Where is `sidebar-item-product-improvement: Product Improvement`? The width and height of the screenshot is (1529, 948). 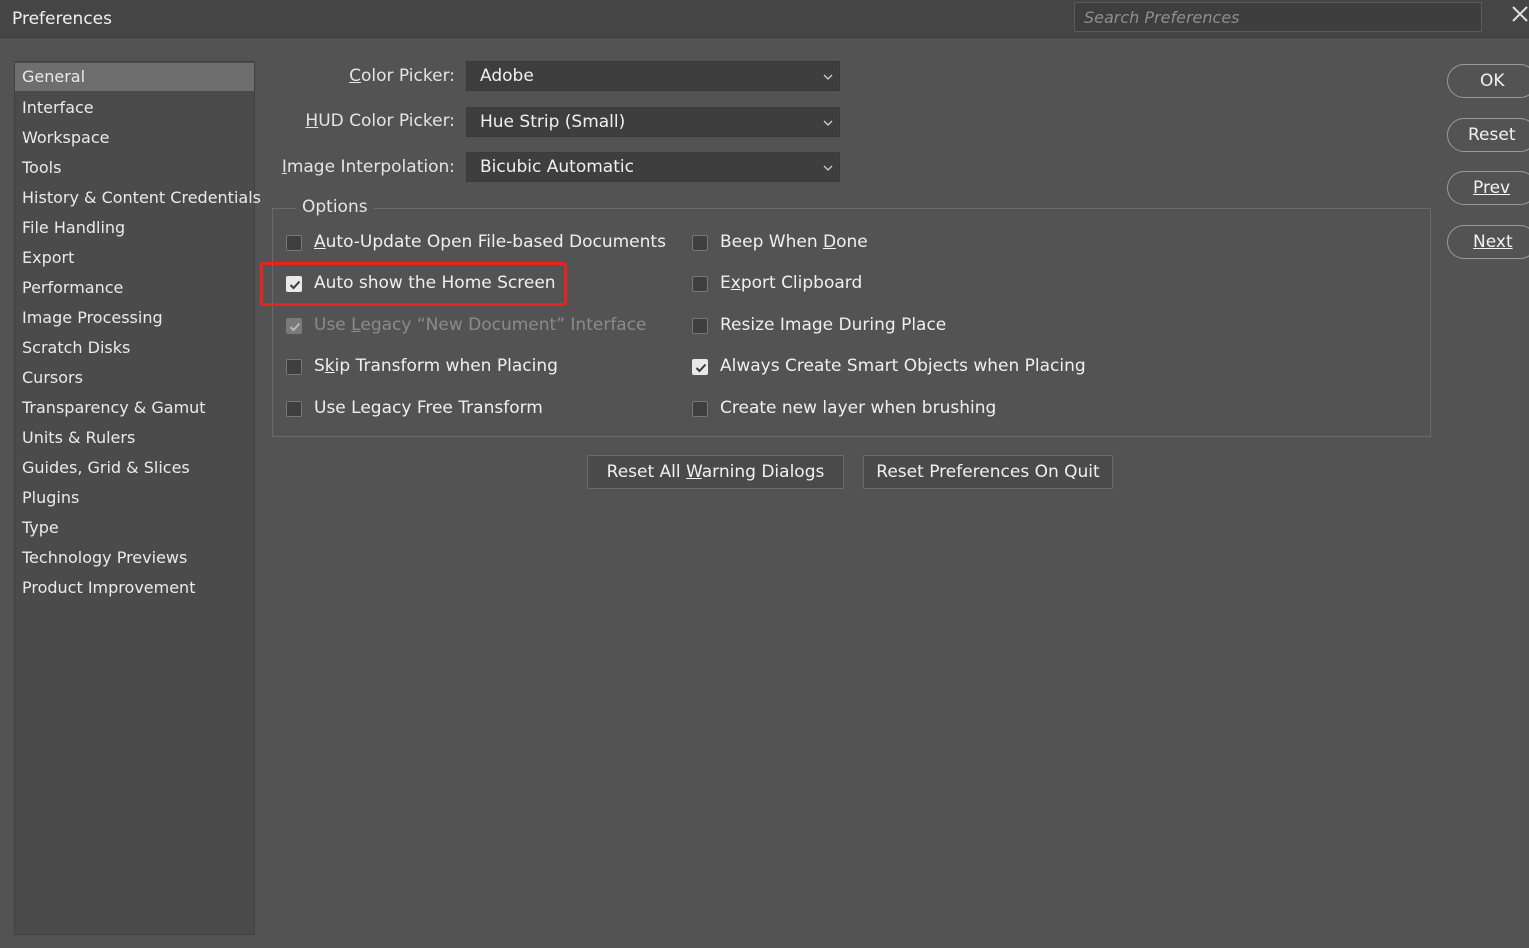
sidebar-item-product-improvement: Product Improvement is located at coordinates (134, 588).